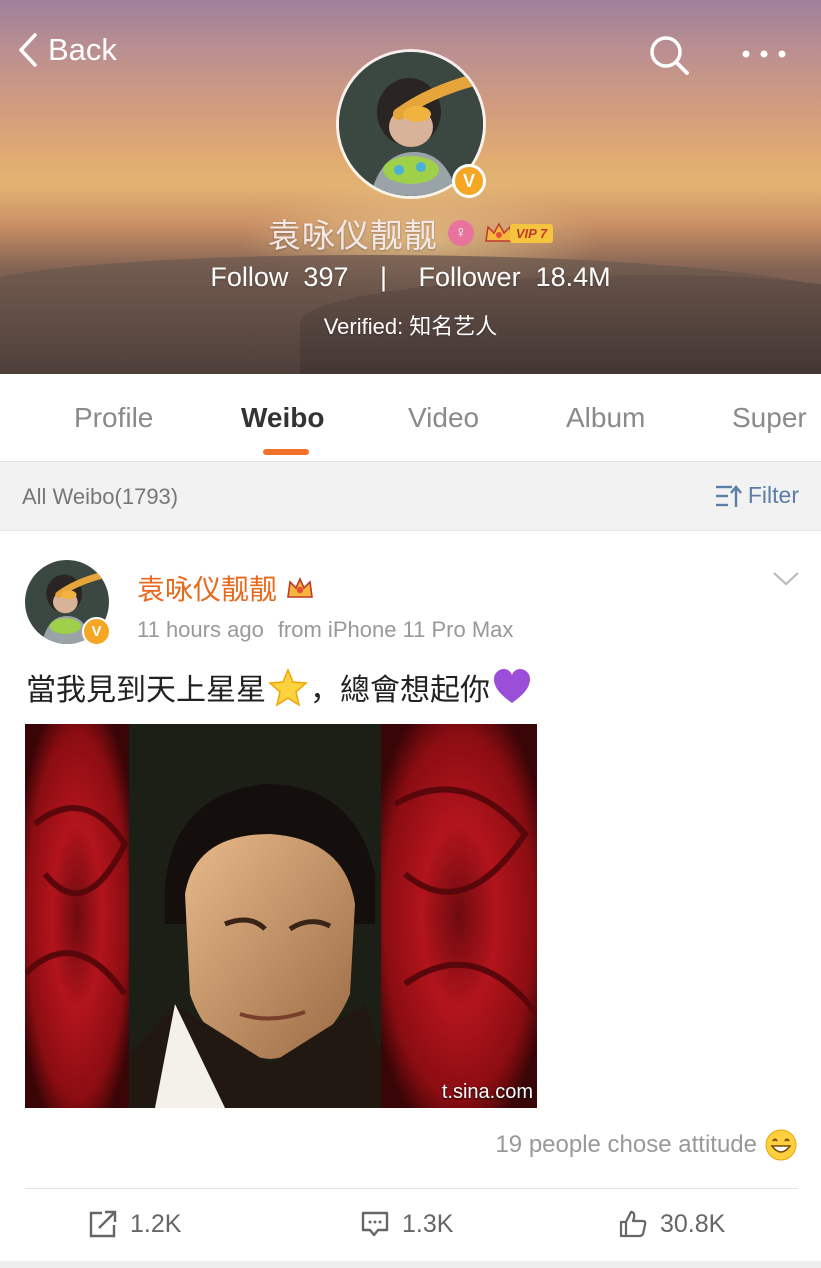 The height and width of the screenshot is (1268, 821). I want to click on back-button: Back, so click(67, 50).